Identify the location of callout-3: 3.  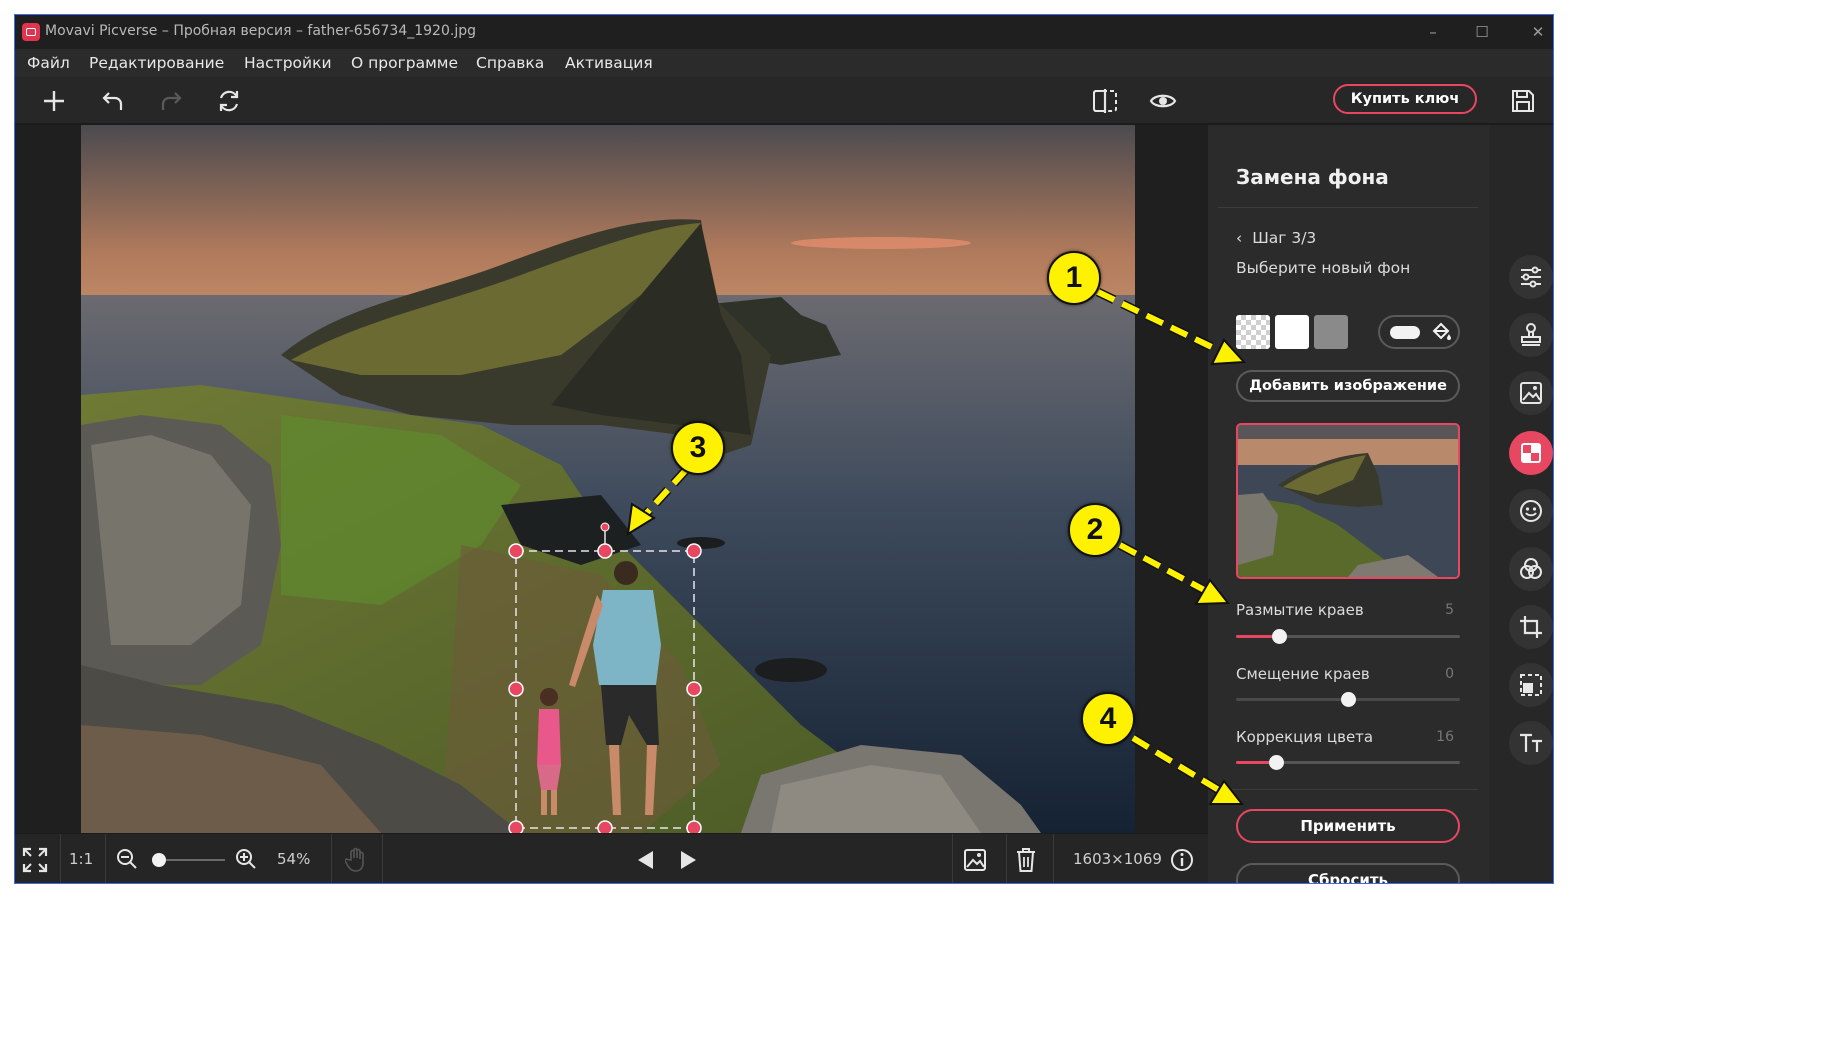
(698, 448).